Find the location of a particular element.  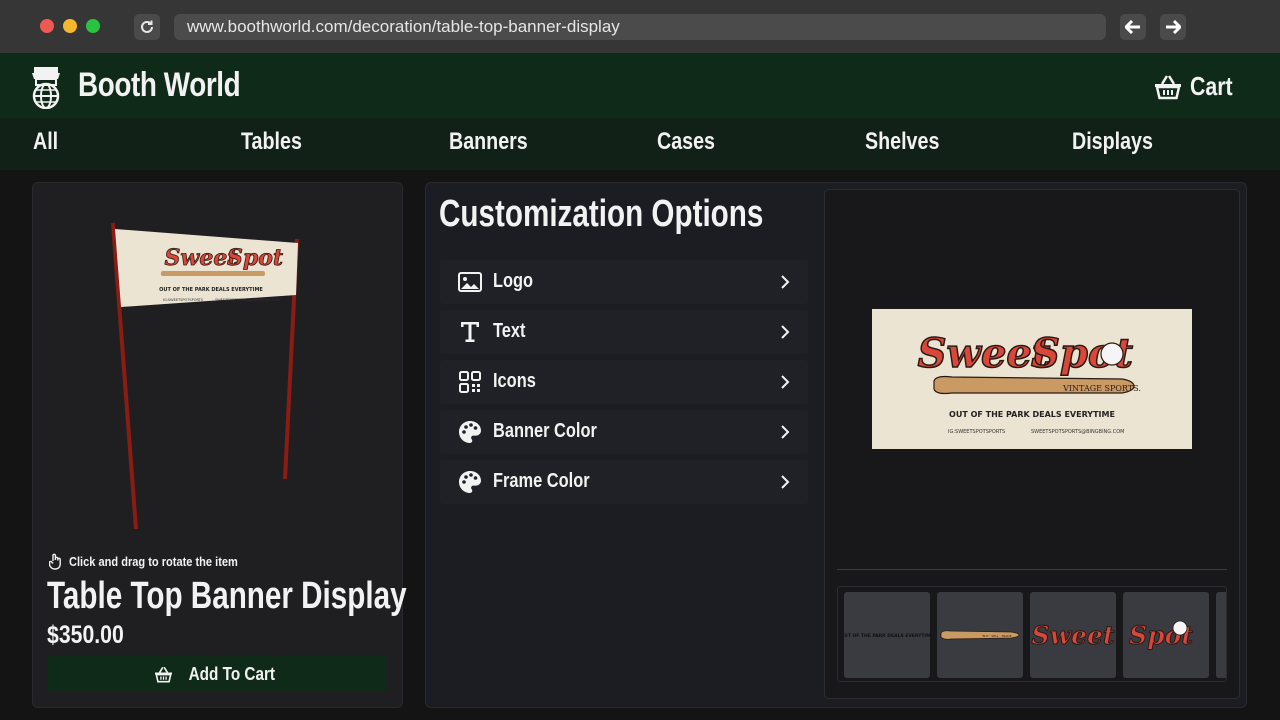

back-button is located at coordinates (1133, 27).